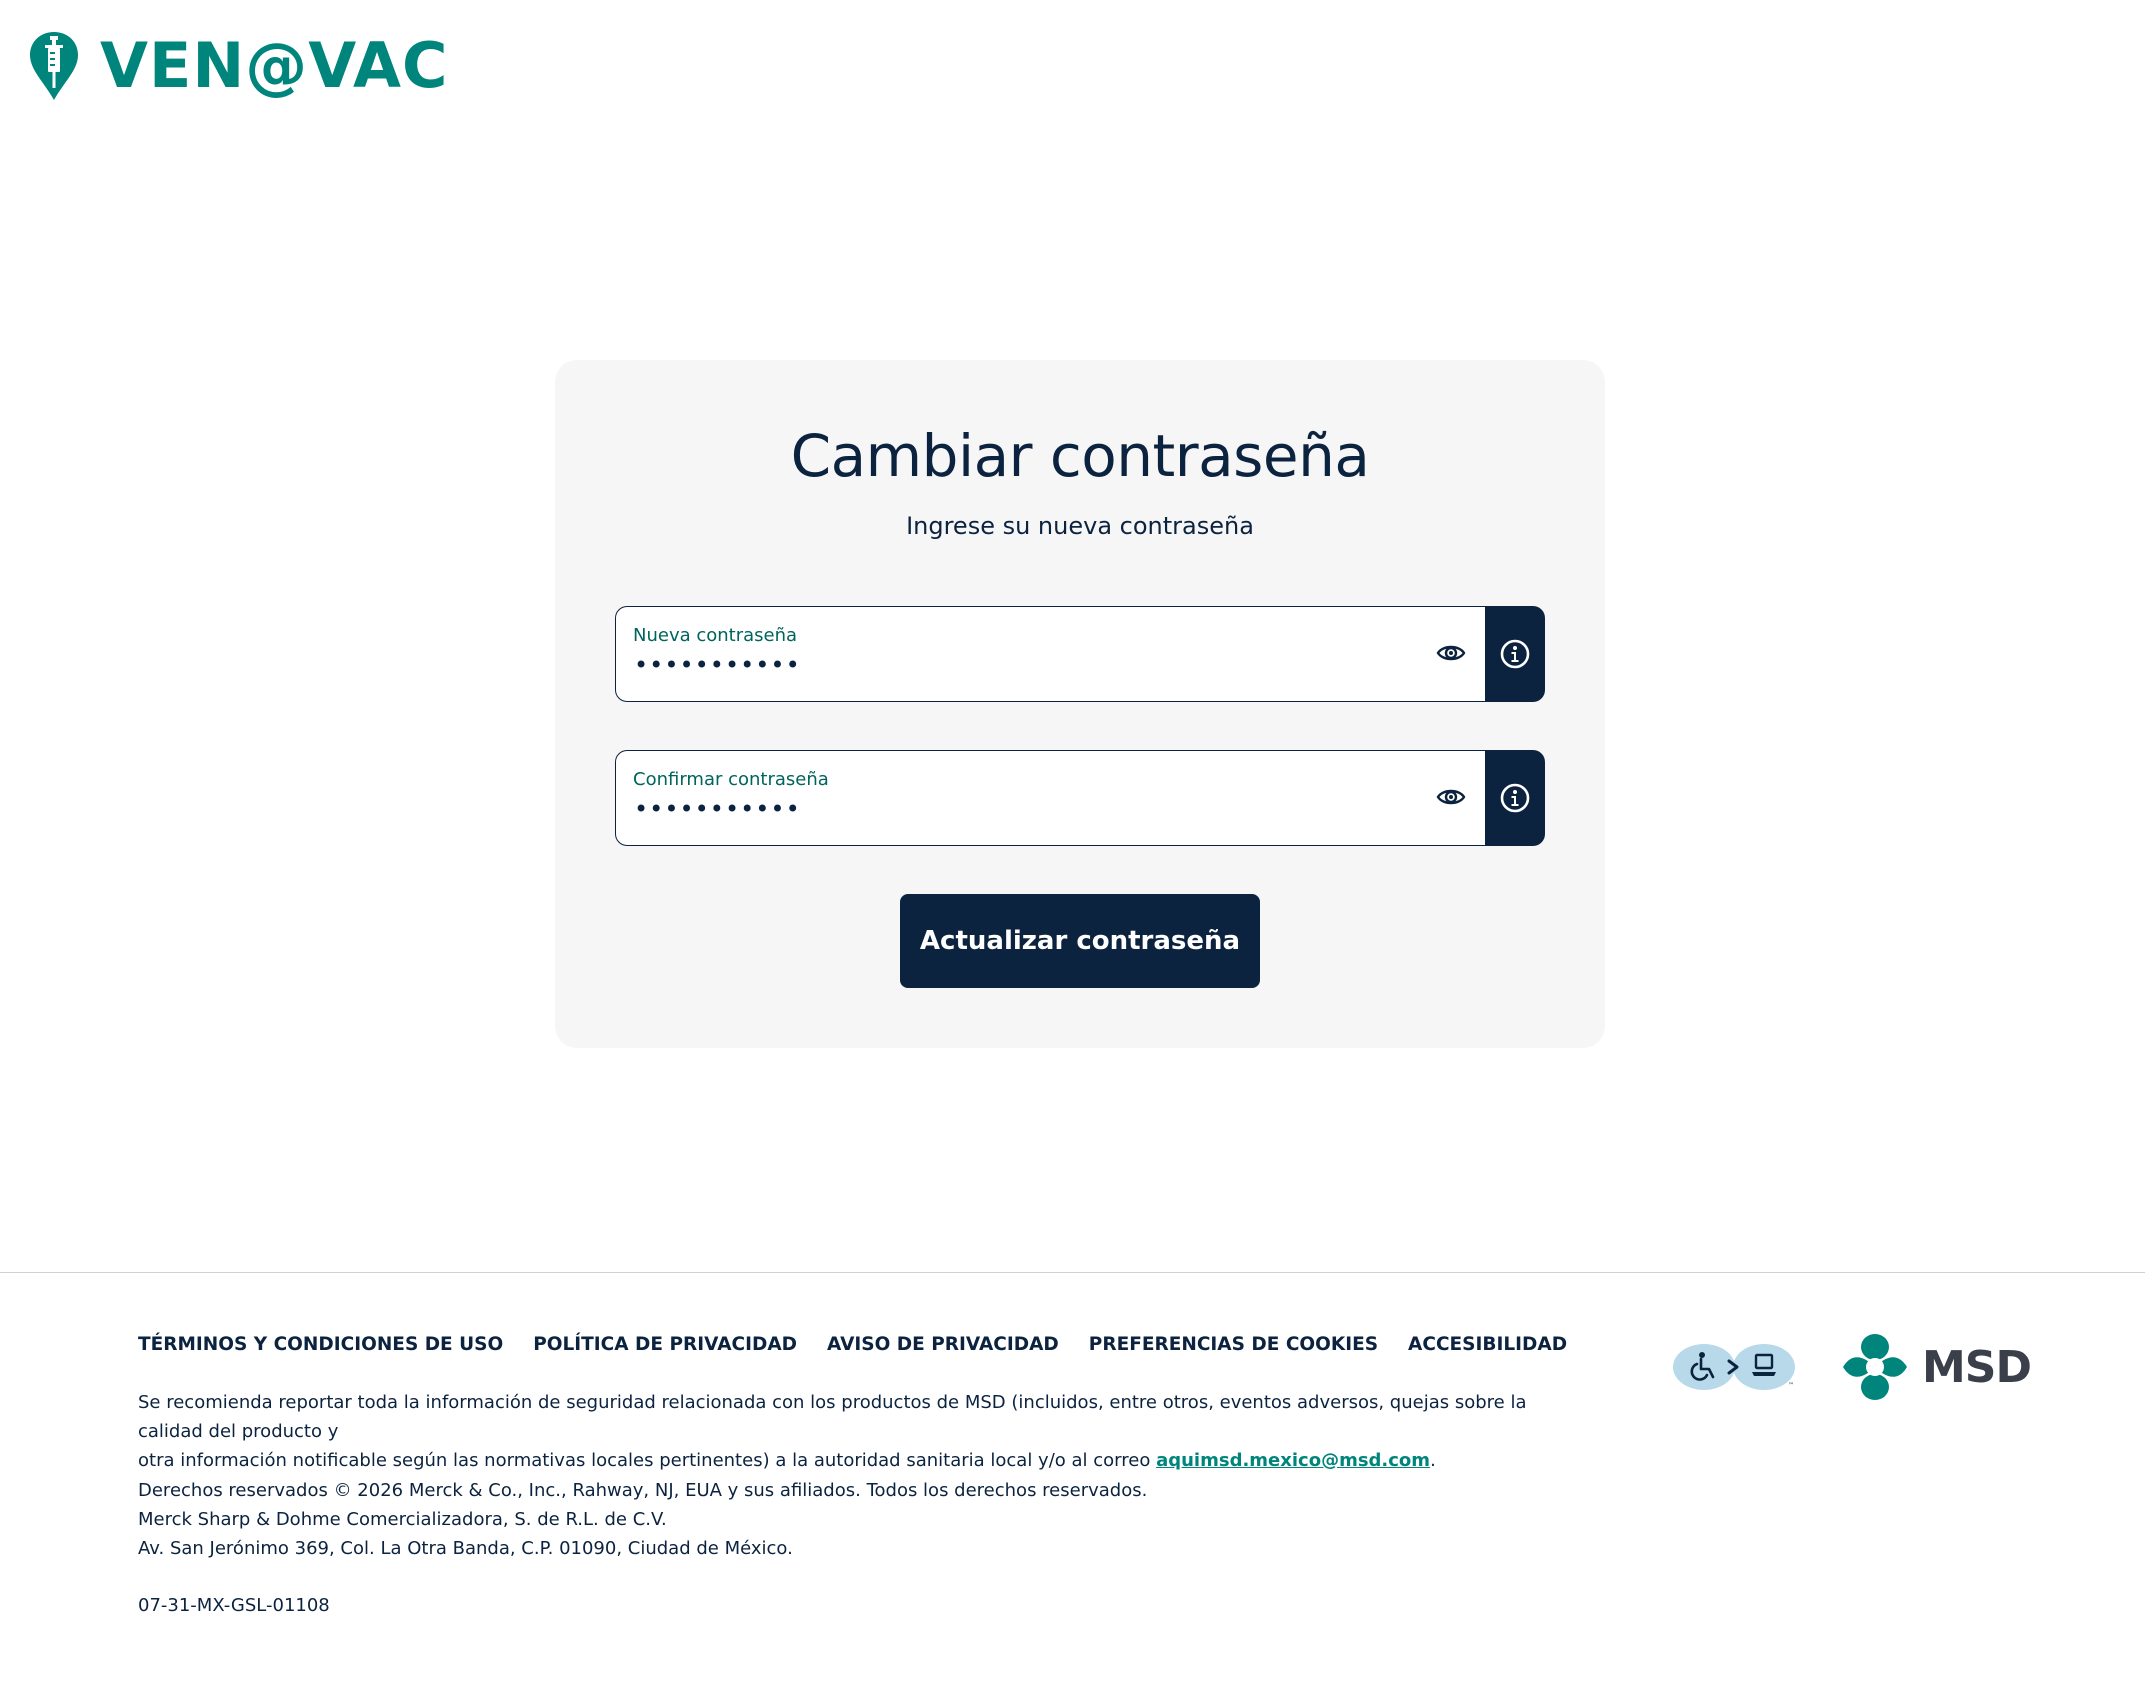 The height and width of the screenshot is (1681, 2145). I want to click on confirm-password-label: Confirmar contraseña, so click(731, 779).